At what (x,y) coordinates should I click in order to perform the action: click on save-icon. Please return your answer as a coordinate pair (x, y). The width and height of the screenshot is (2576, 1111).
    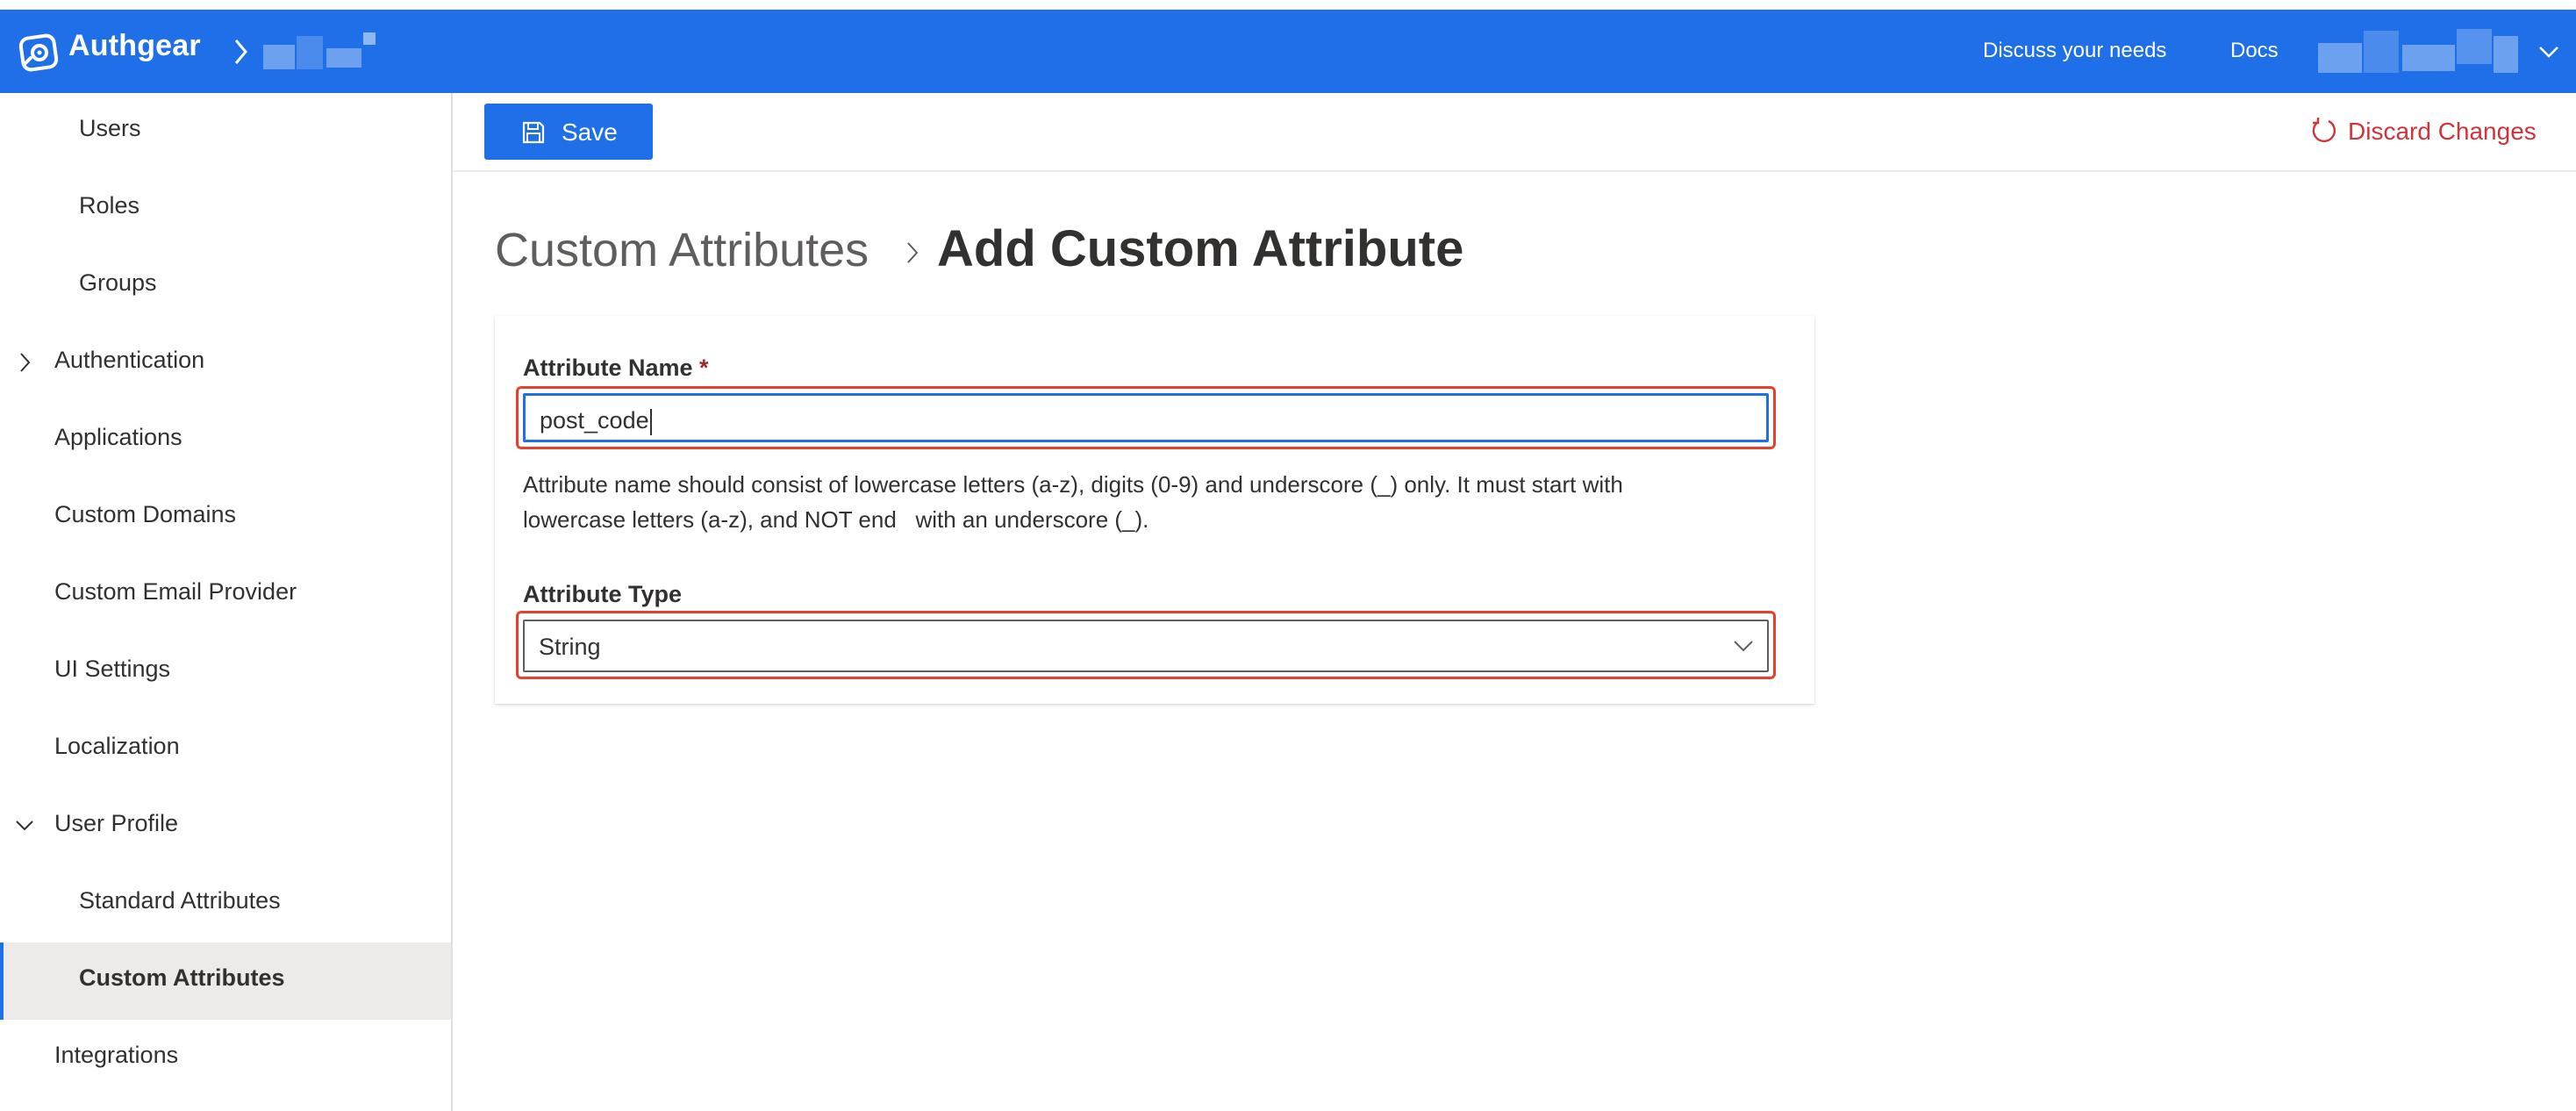
    Looking at the image, I should click on (533, 132).